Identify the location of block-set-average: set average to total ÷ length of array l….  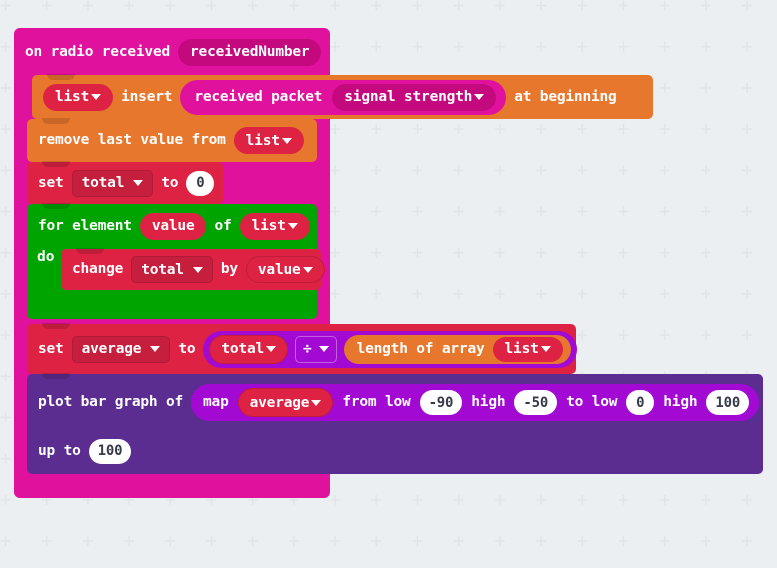
(302, 348).